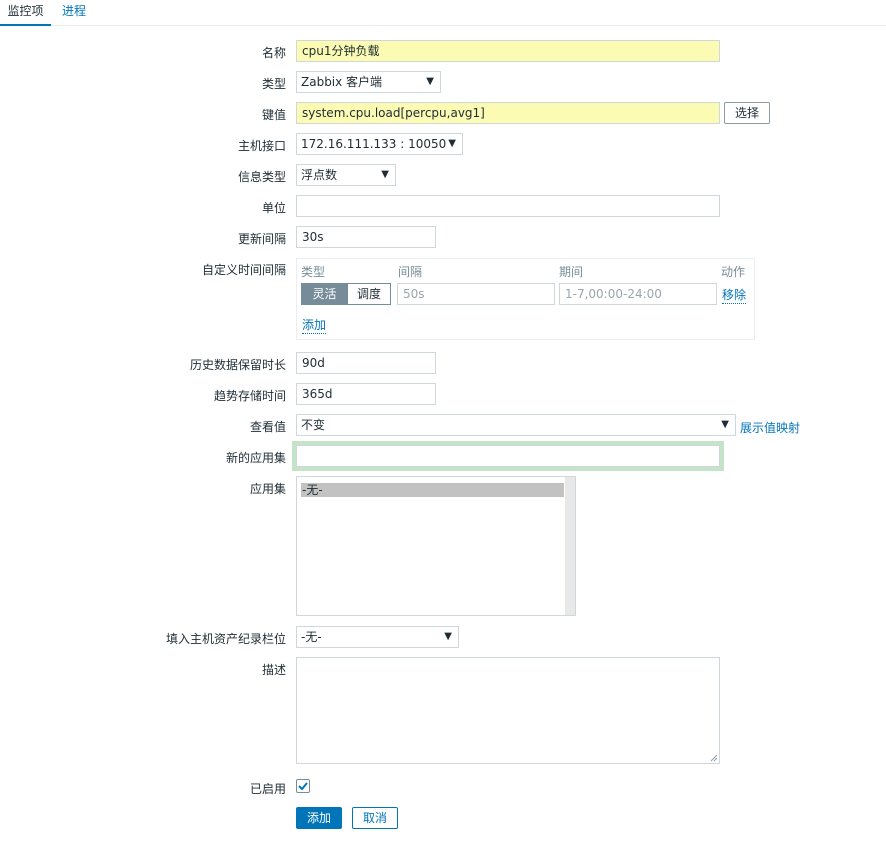 The image size is (886, 843). I want to click on trends-input: 365d, so click(366, 394).